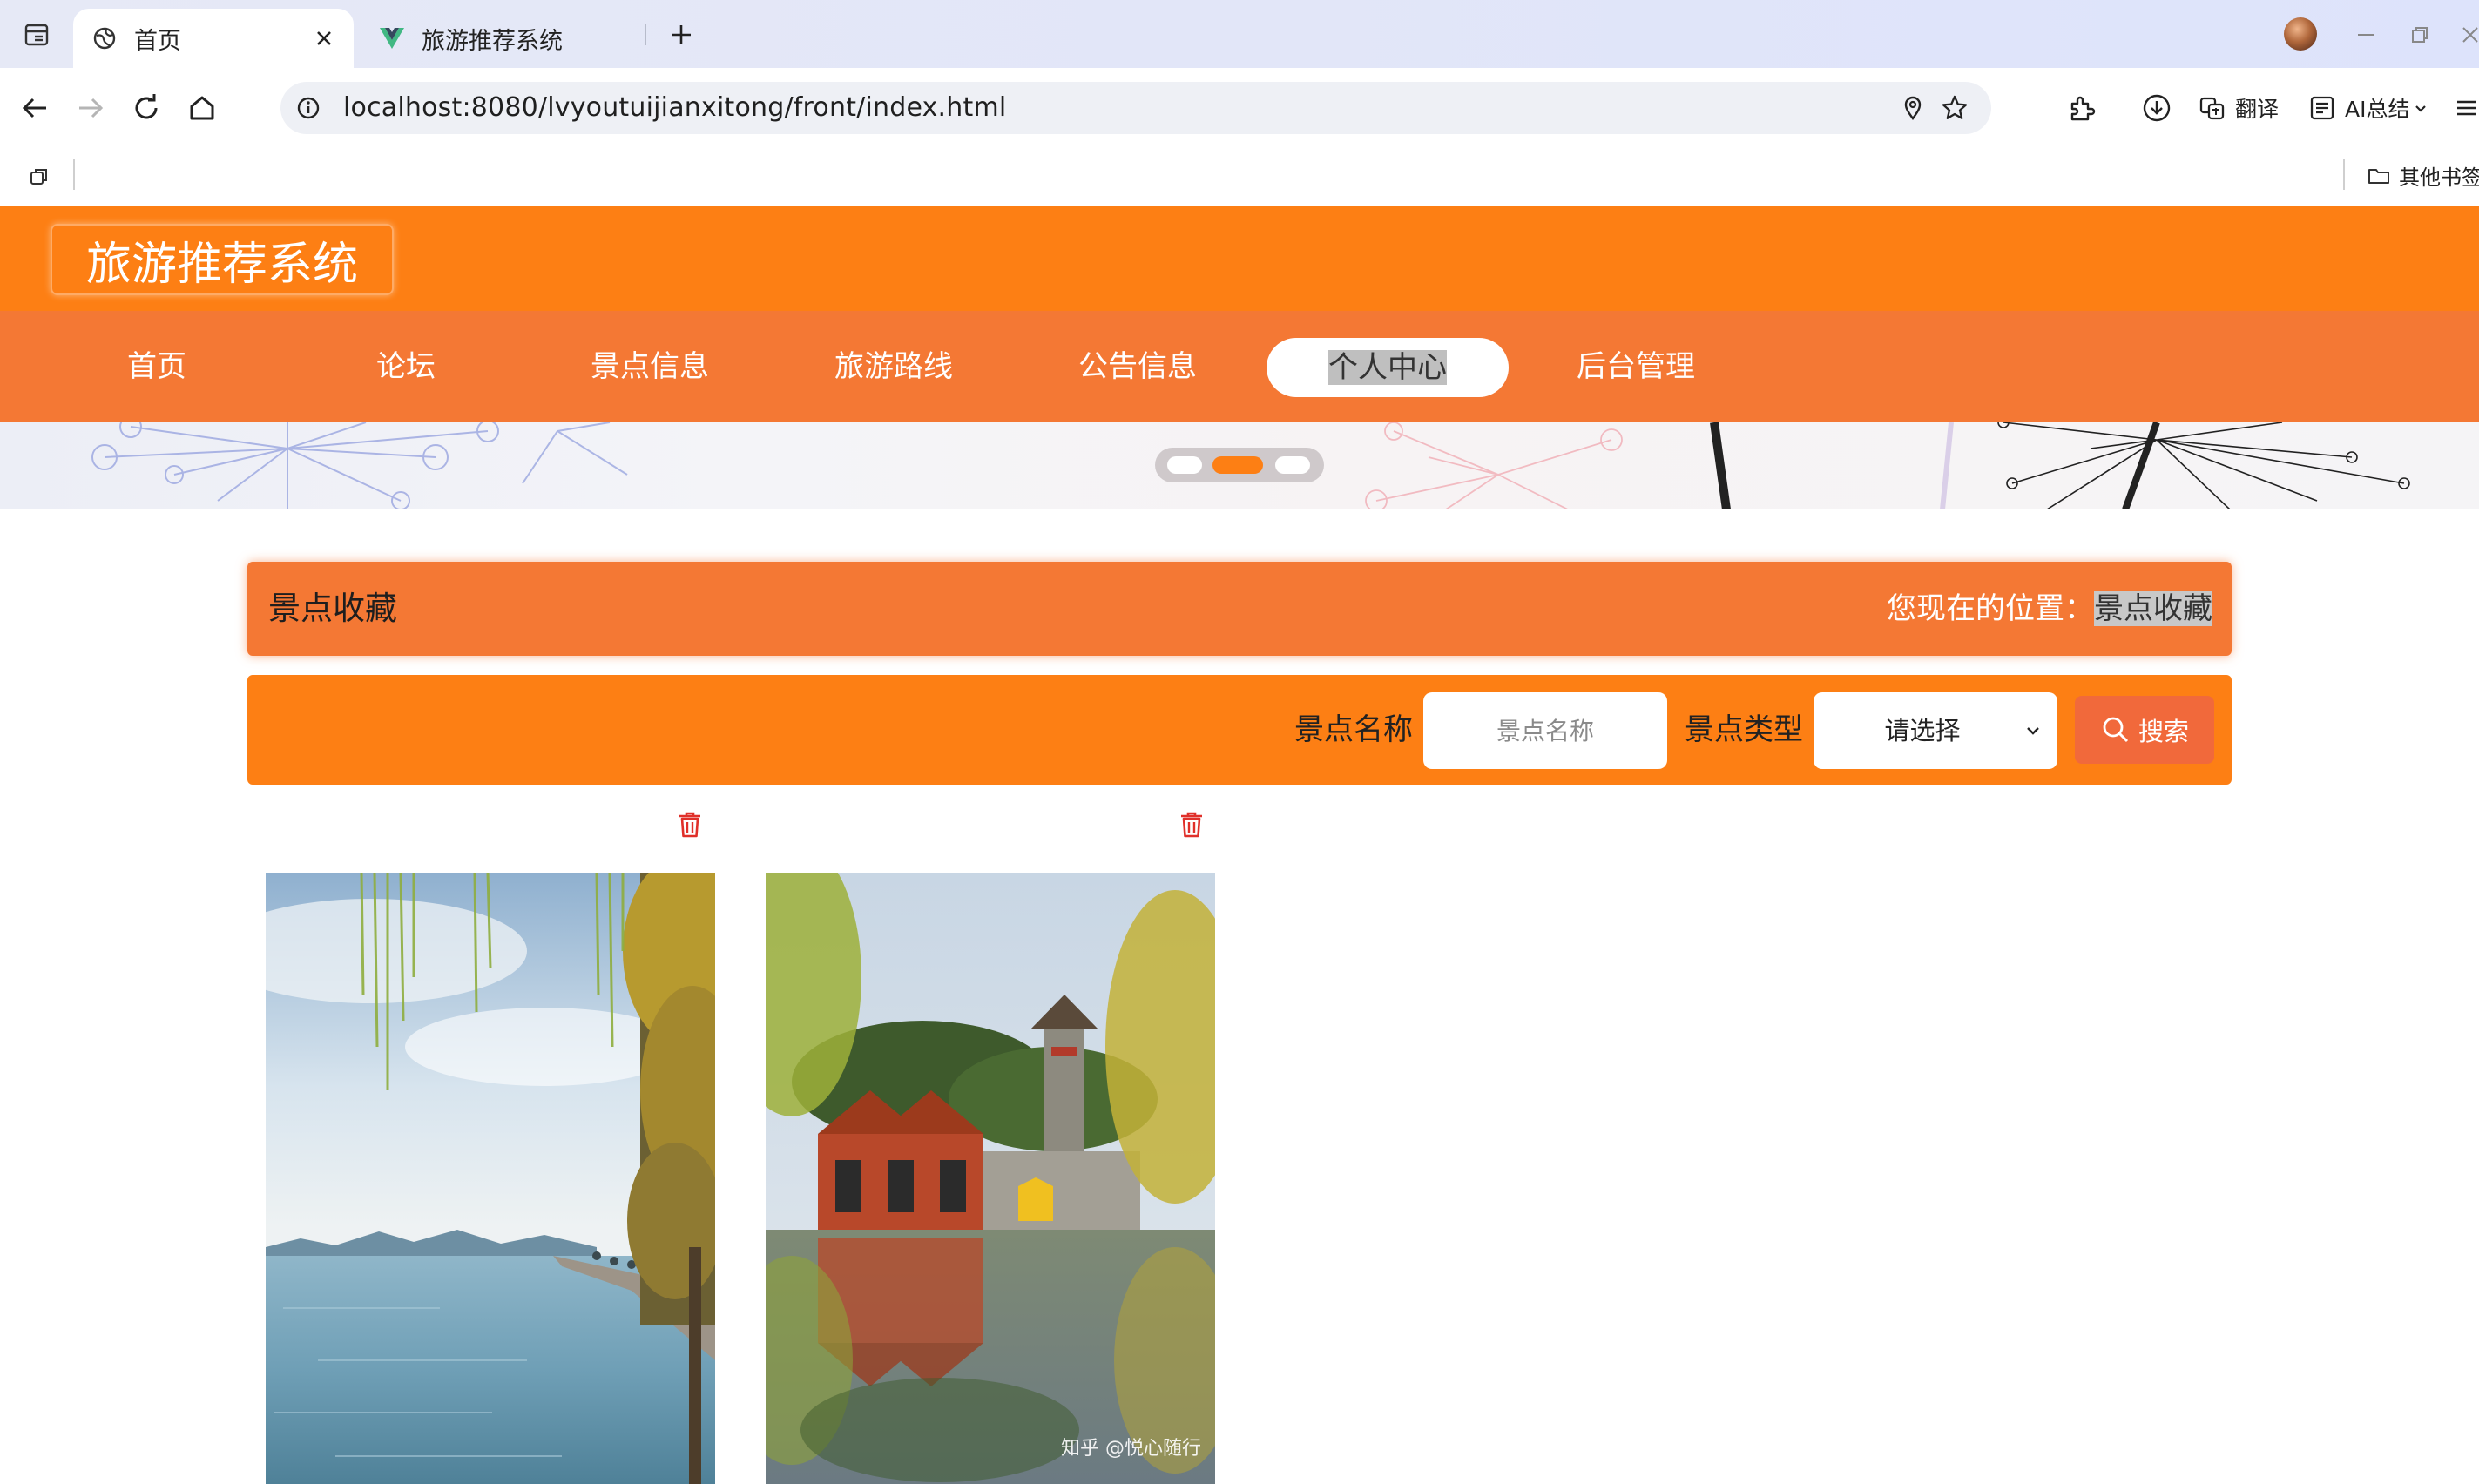 Image resolution: width=2479 pixels, height=1484 pixels. I want to click on search-button: 搜索, so click(2144, 730).